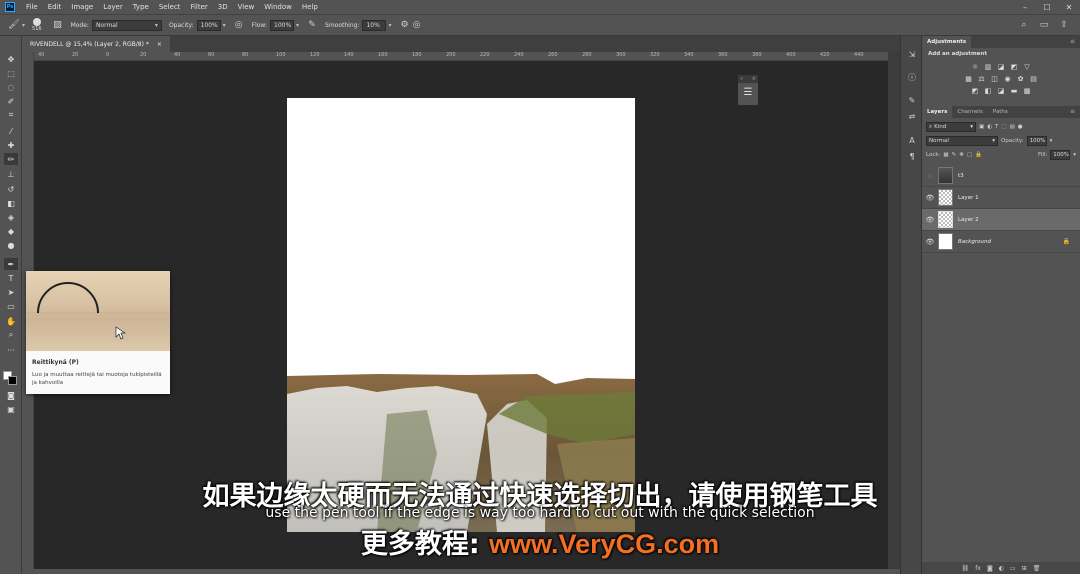  What do you see at coordinates (1001, 67) in the screenshot?
I see `curves-icon: ◪` at bounding box center [1001, 67].